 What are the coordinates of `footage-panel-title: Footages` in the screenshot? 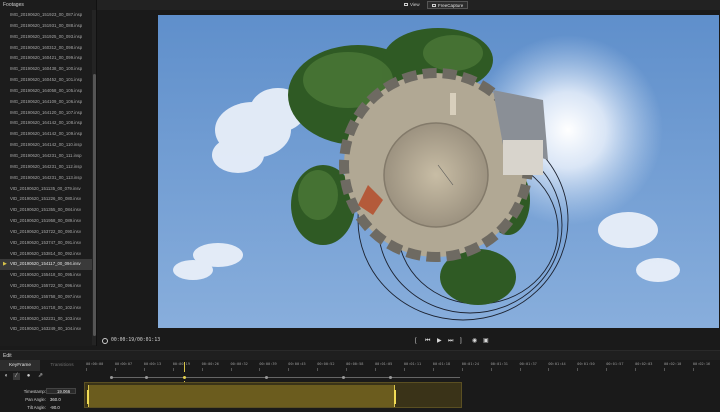 It's located at (13, 5).